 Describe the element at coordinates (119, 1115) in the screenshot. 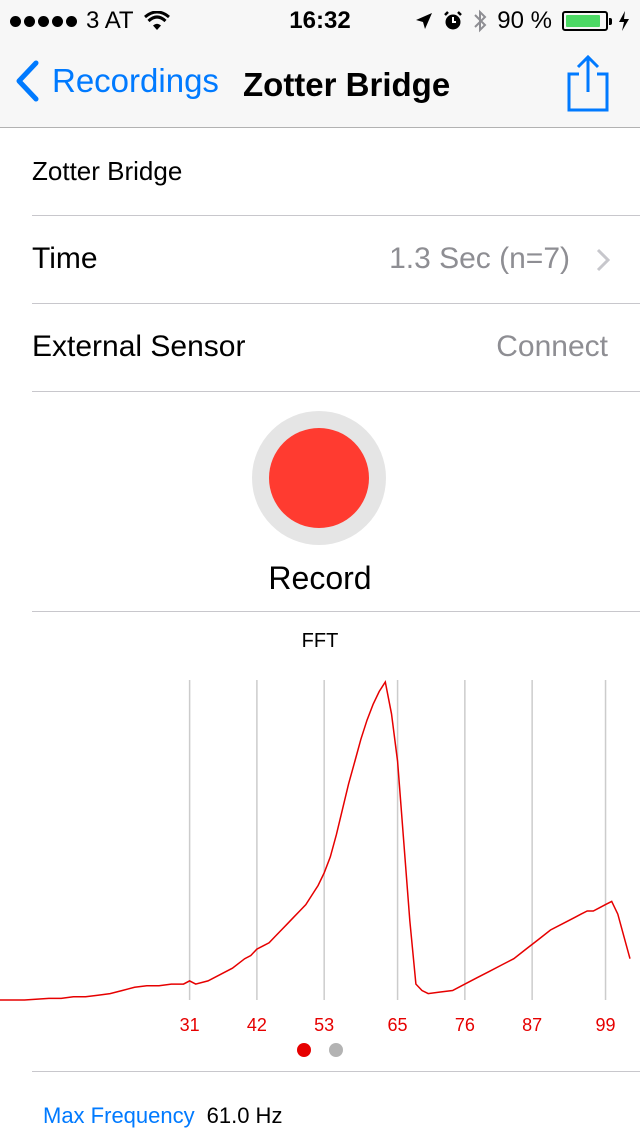

I see `max-frequency-label: Max Frequency` at that location.